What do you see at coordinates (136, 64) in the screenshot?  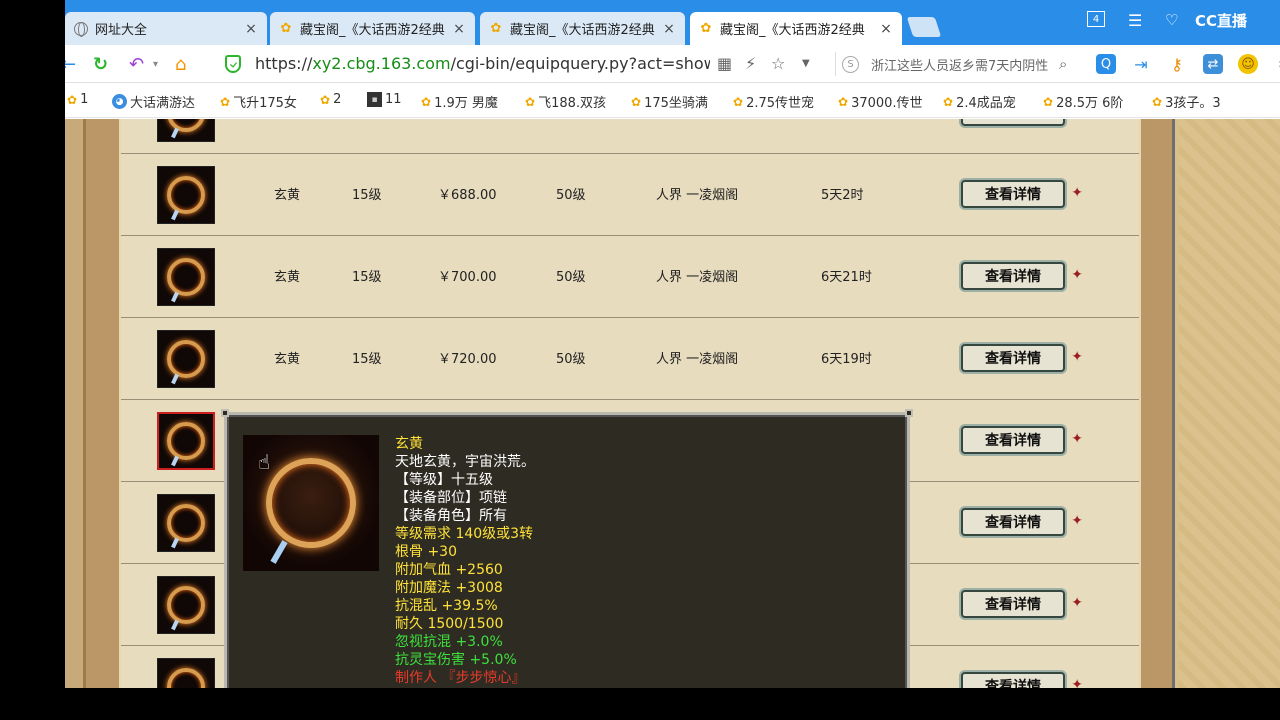 I see `undo-icon: ↶` at bounding box center [136, 64].